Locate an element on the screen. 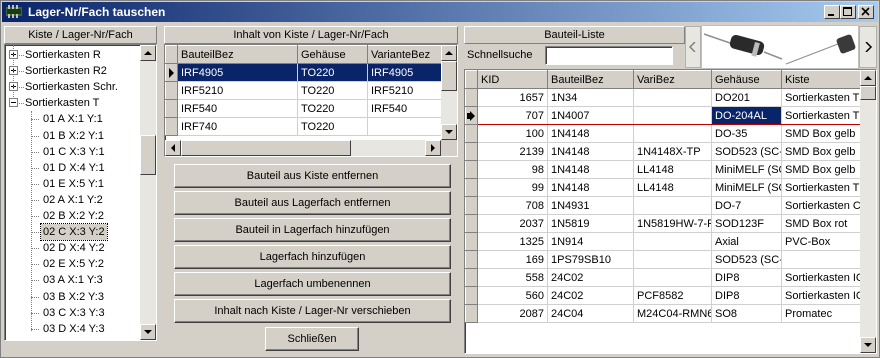  add-to-bin-button: Bauteil in Lagerfach hinzufügen is located at coordinates (312, 230).